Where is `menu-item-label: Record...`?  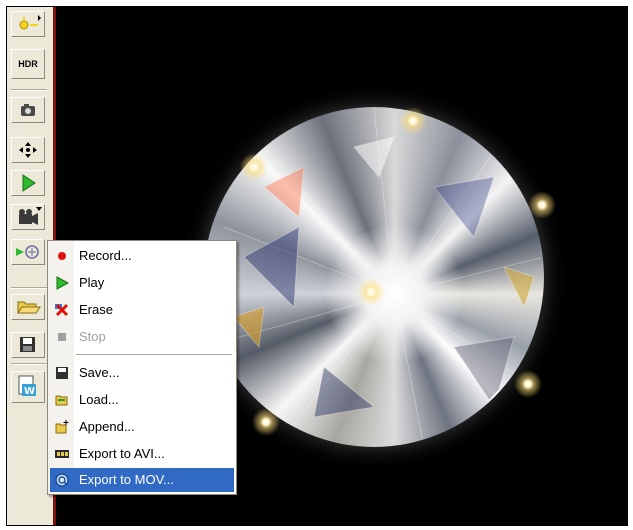
menu-item-label: Record... is located at coordinates (105, 255).